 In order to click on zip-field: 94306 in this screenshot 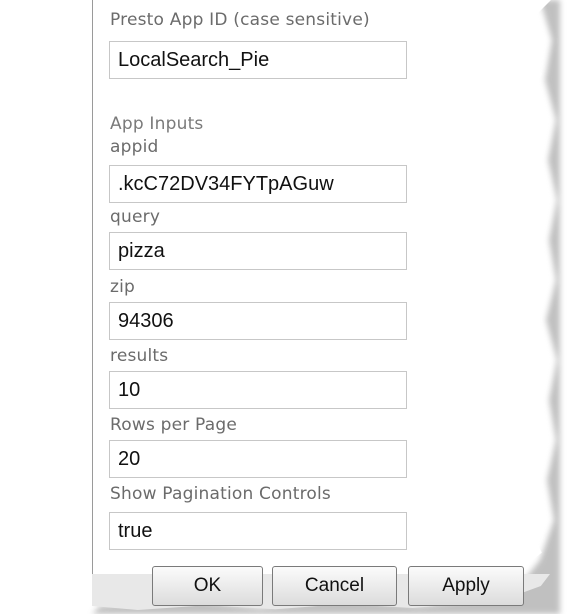, I will do `click(258, 321)`.